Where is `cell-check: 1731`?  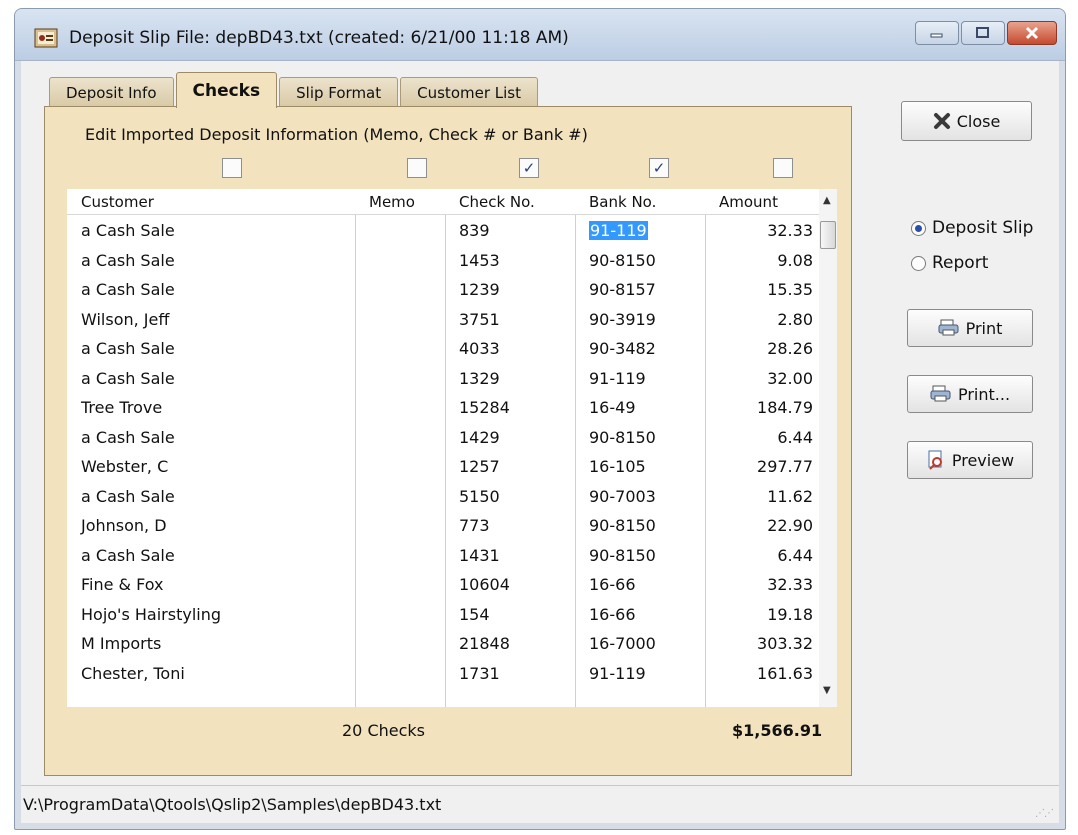 cell-check: 1731 is located at coordinates (479, 673).